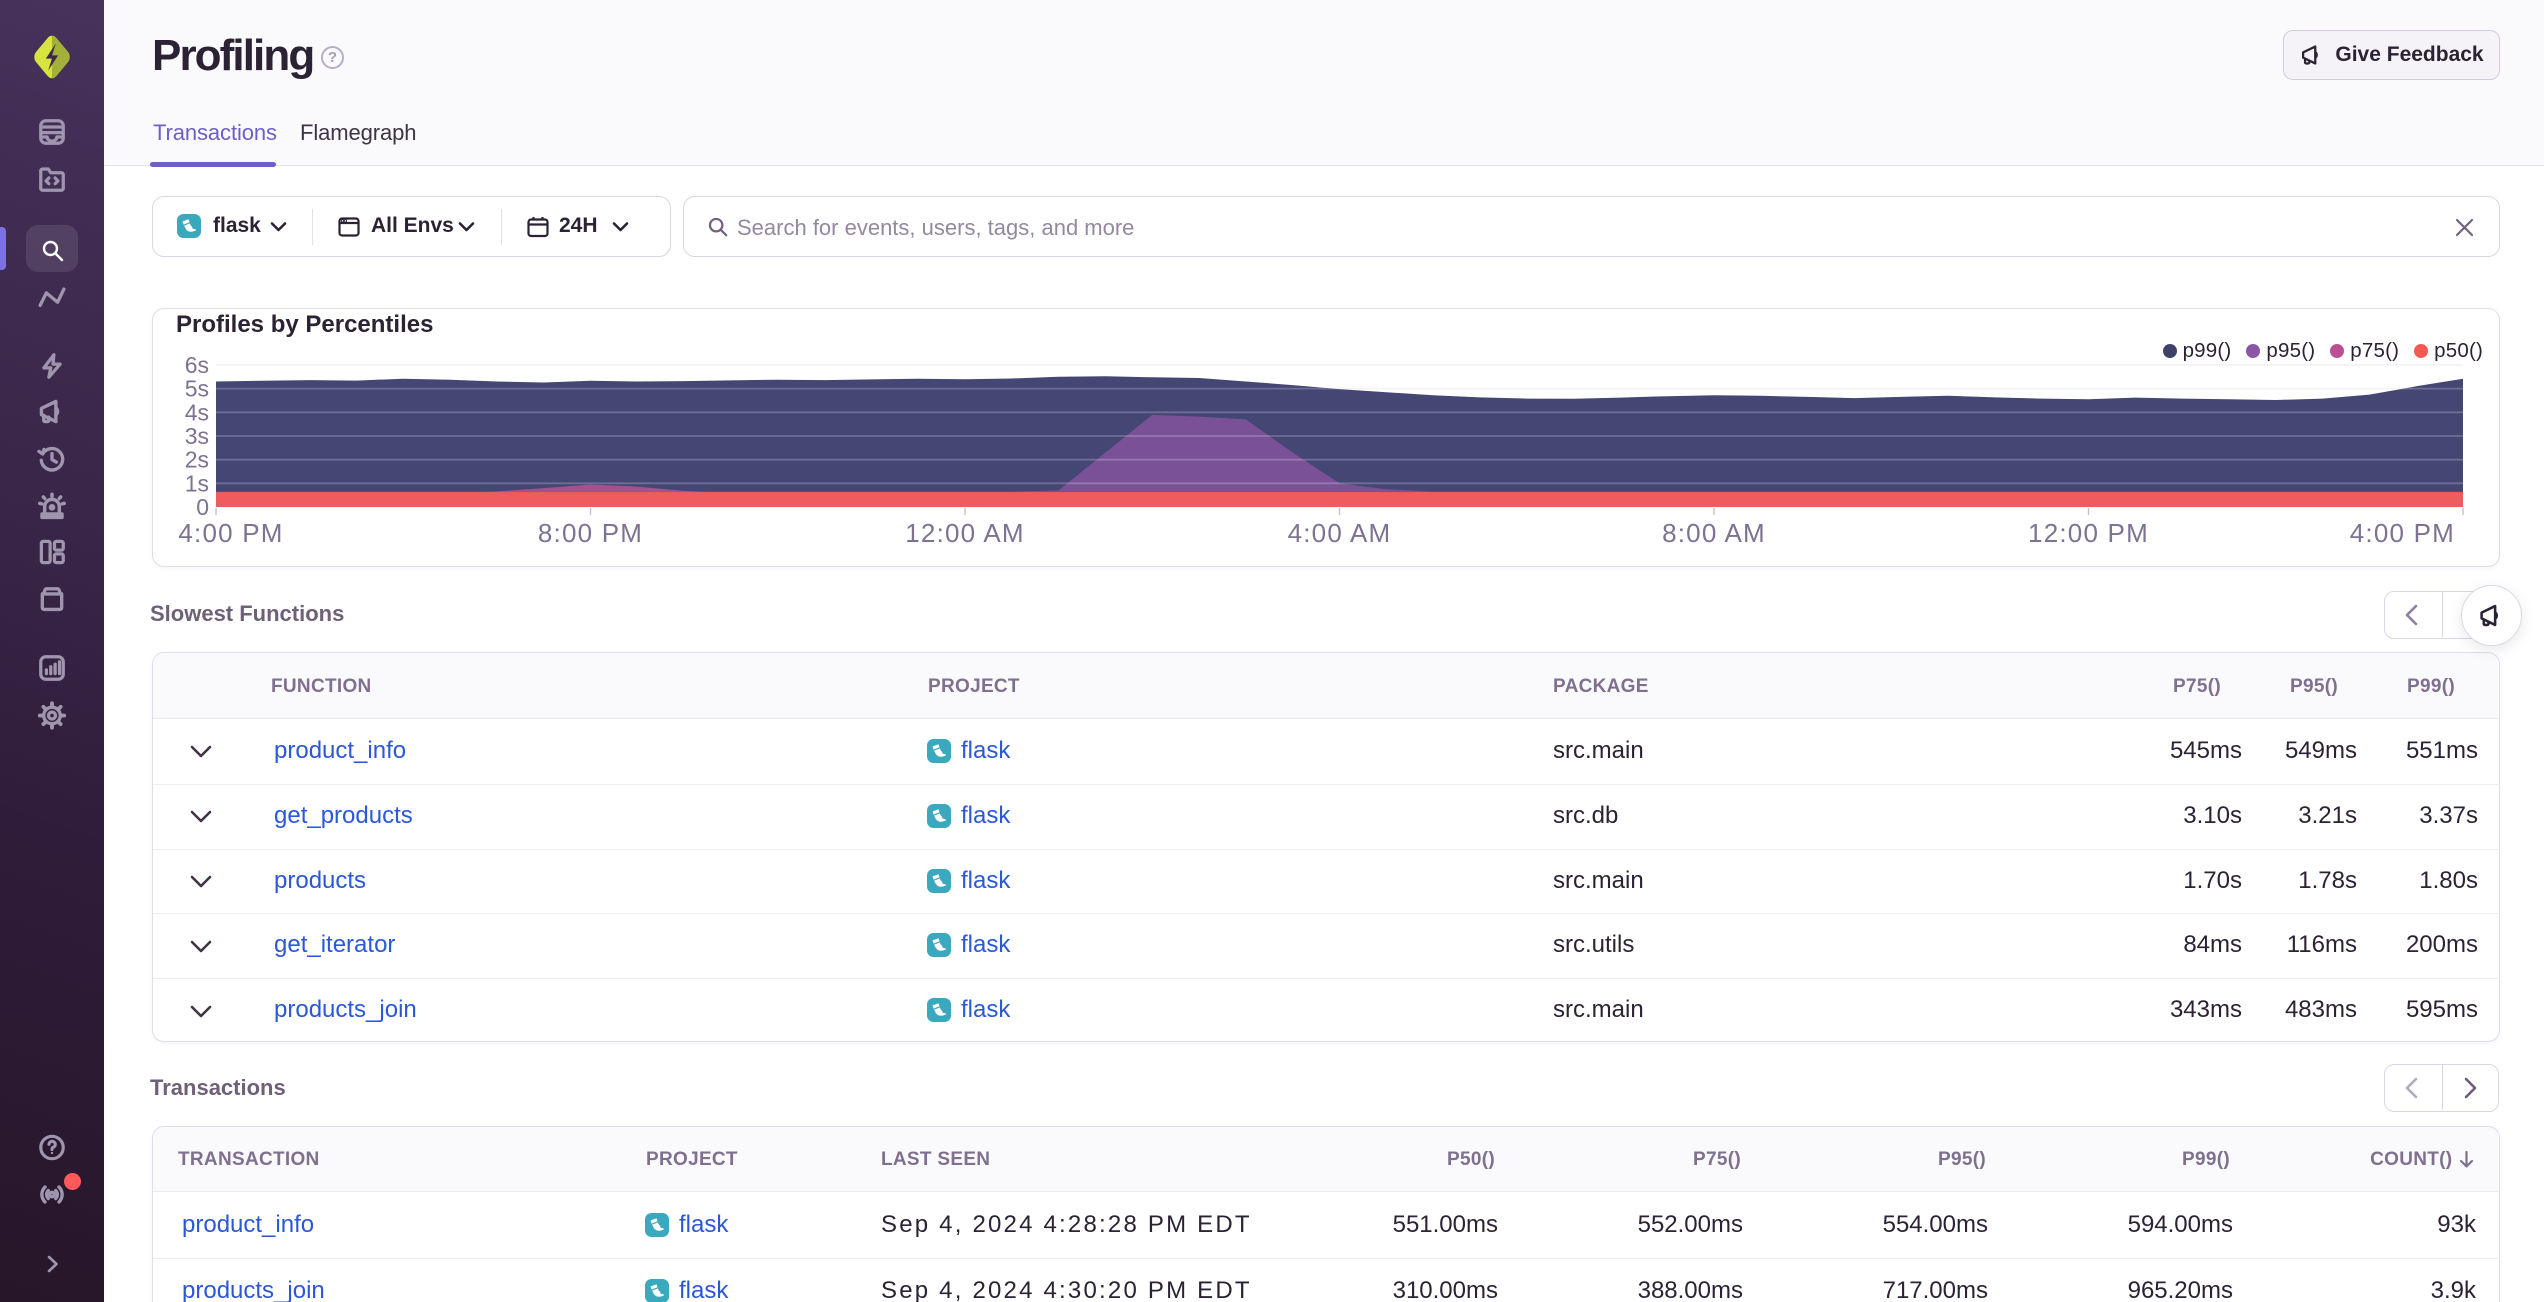 The width and height of the screenshot is (2544, 1302). What do you see at coordinates (964, 533) in the screenshot?
I see `svg-text: 12:00 AM` at bounding box center [964, 533].